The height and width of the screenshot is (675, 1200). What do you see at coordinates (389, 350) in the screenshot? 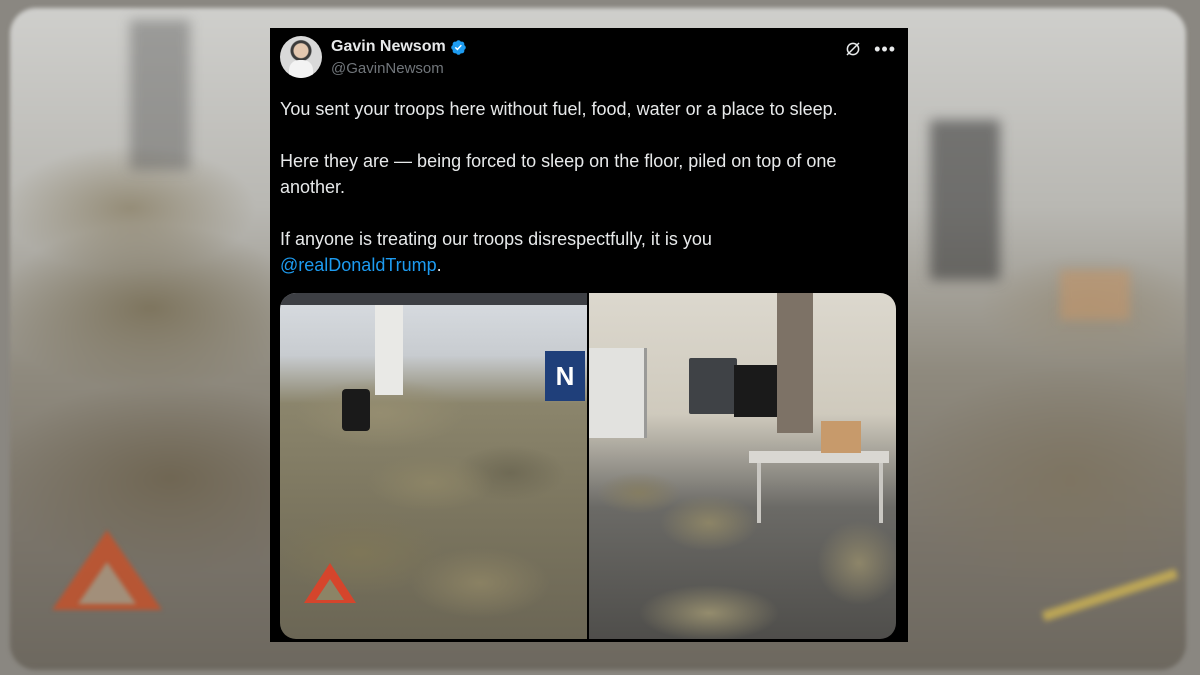
I see `photo-pillar` at bounding box center [389, 350].